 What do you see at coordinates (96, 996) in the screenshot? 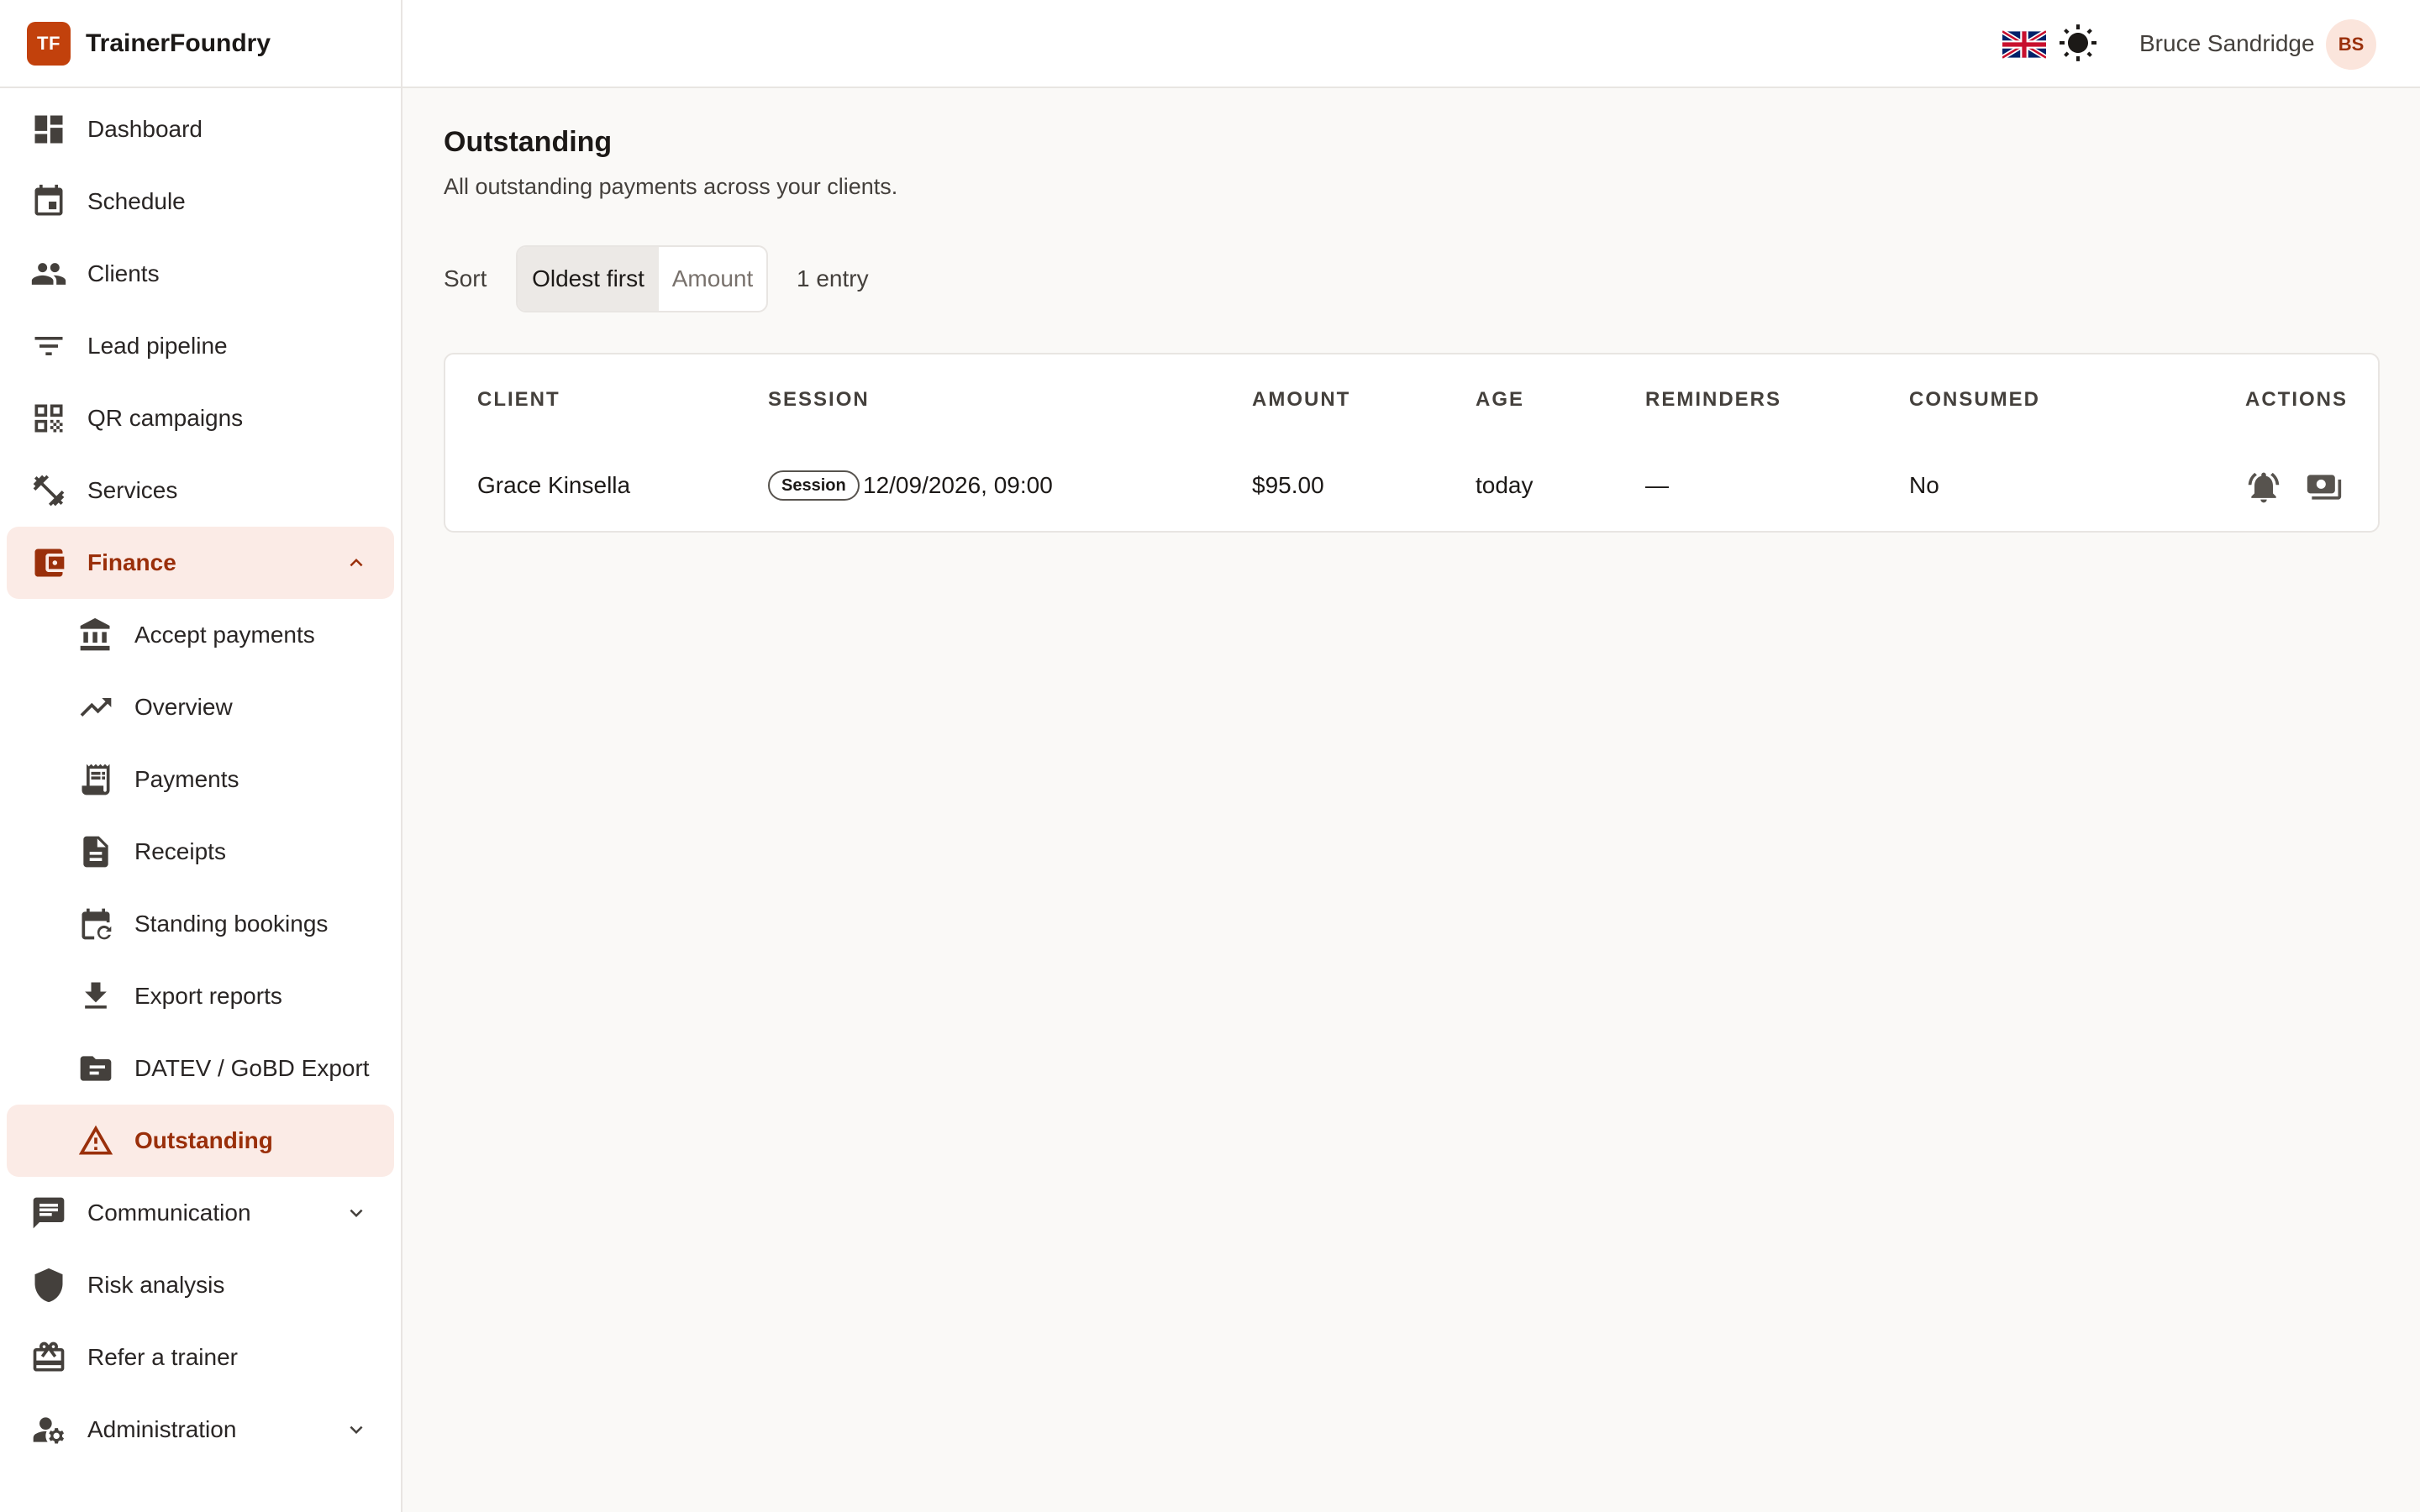
I see `download-icon` at bounding box center [96, 996].